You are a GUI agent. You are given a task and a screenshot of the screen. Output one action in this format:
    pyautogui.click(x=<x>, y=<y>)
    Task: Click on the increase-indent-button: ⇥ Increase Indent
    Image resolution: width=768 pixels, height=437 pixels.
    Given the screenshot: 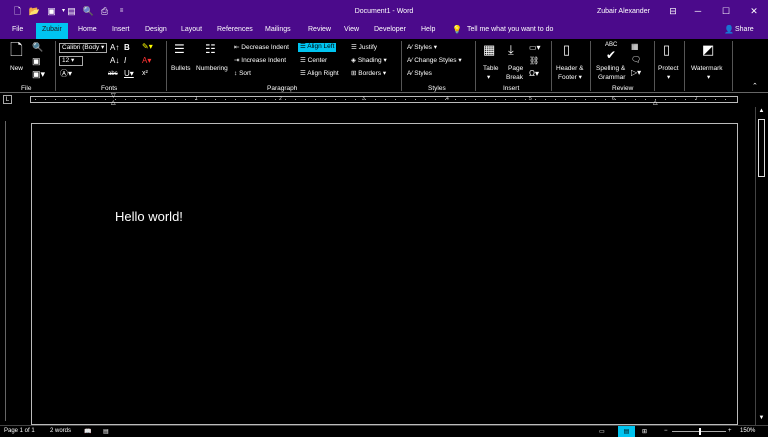 What is the action you would take?
    pyautogui.click(x=260, y=61)
    